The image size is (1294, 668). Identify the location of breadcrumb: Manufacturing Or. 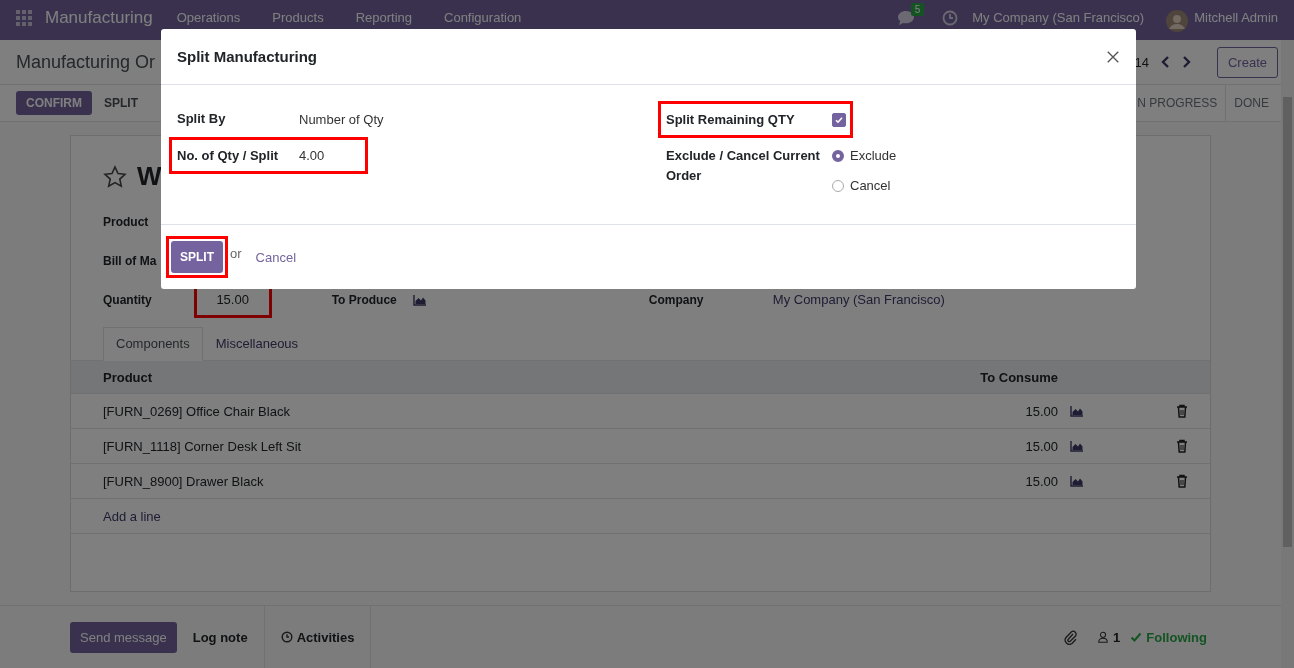
(86, 62).